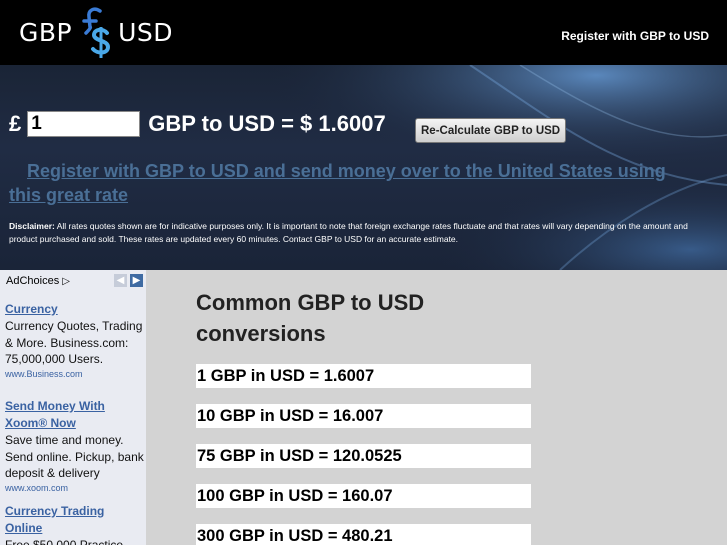 The image size is (727, 545). What do you see at coordinates (363, 376) in the screenshot?
I see `conversion-row: 1 GBP in USD = 1.6007` at bounding box center [363, 376].